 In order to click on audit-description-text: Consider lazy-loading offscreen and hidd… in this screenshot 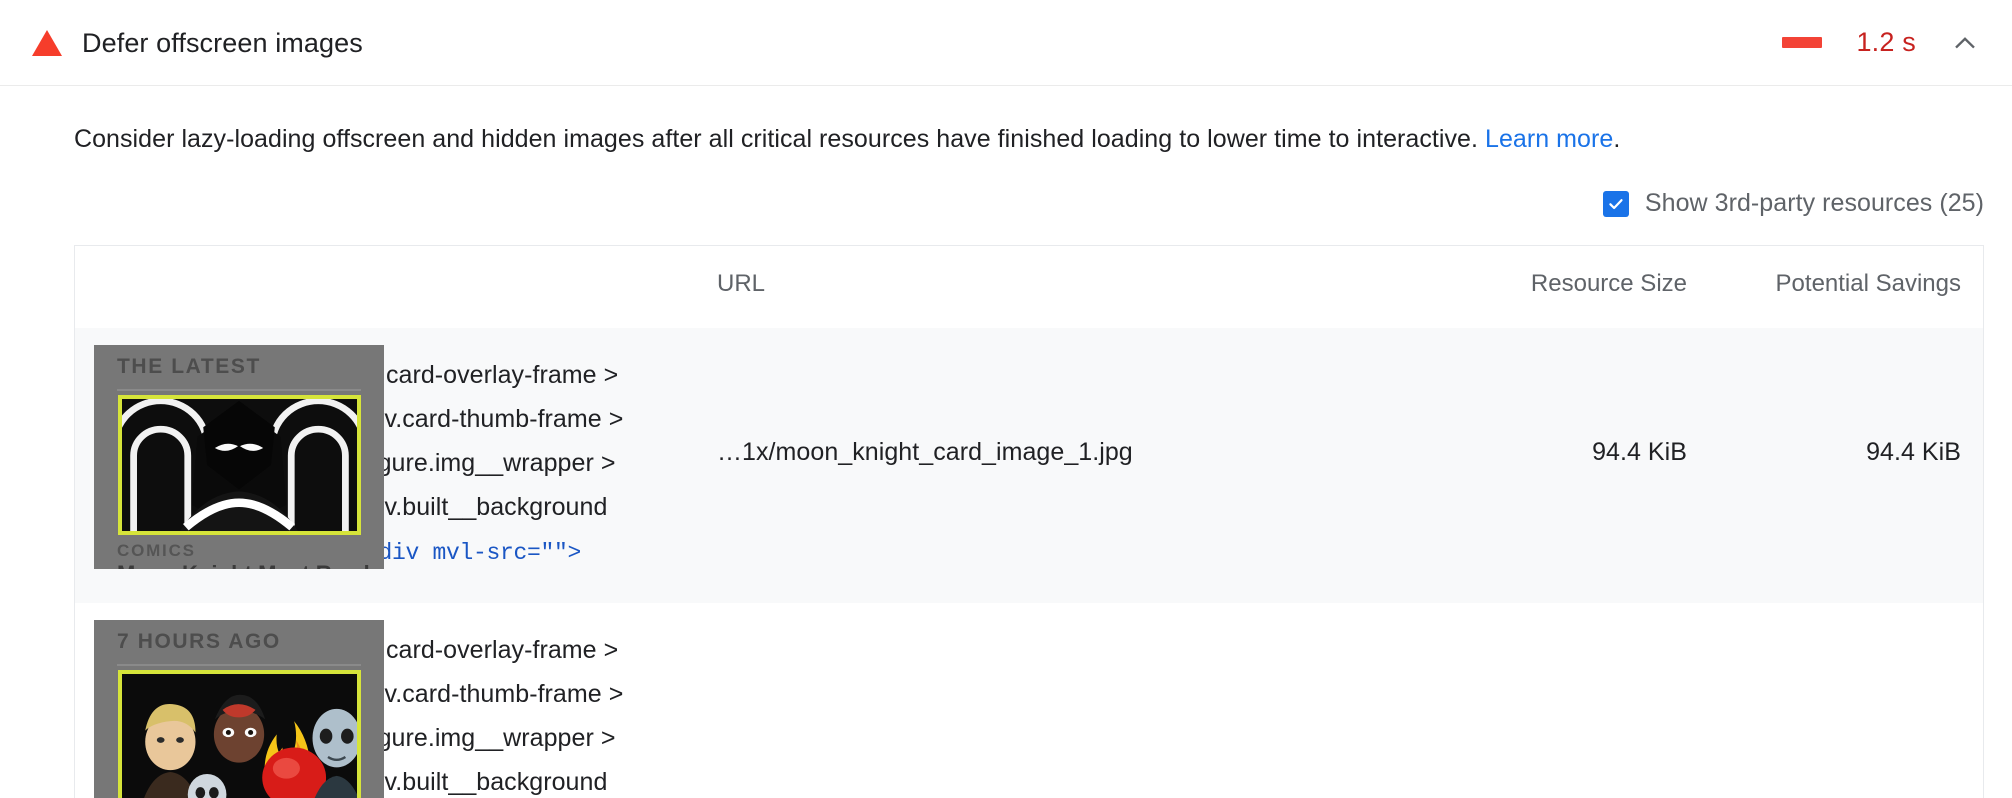, I will do `click(779, 139)`.